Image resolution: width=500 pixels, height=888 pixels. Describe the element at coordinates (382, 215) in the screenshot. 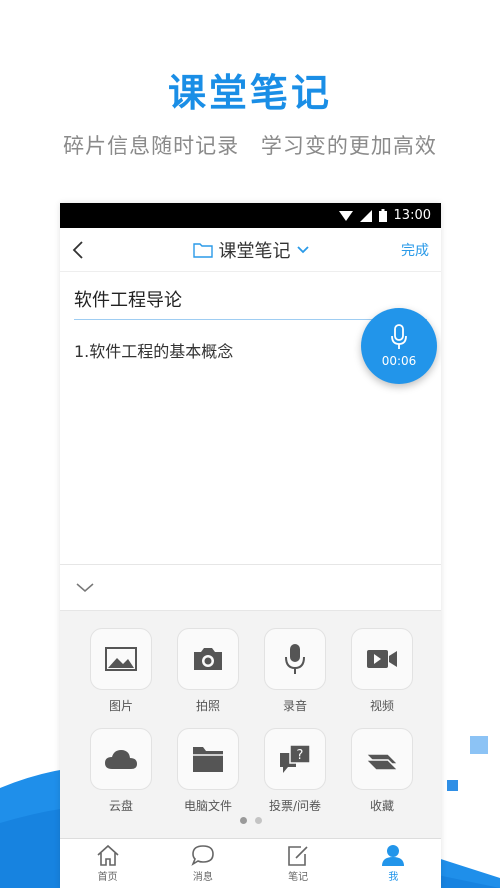

I see `battery-icon` at that location.